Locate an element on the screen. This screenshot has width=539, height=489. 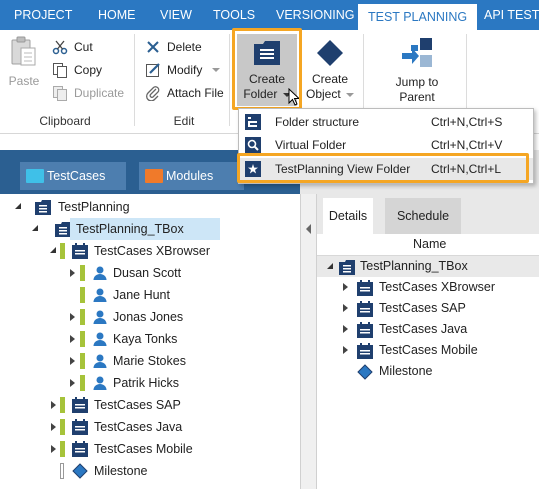
tree-node-label: TestCases Mobile is located at coordinates (143, 449).